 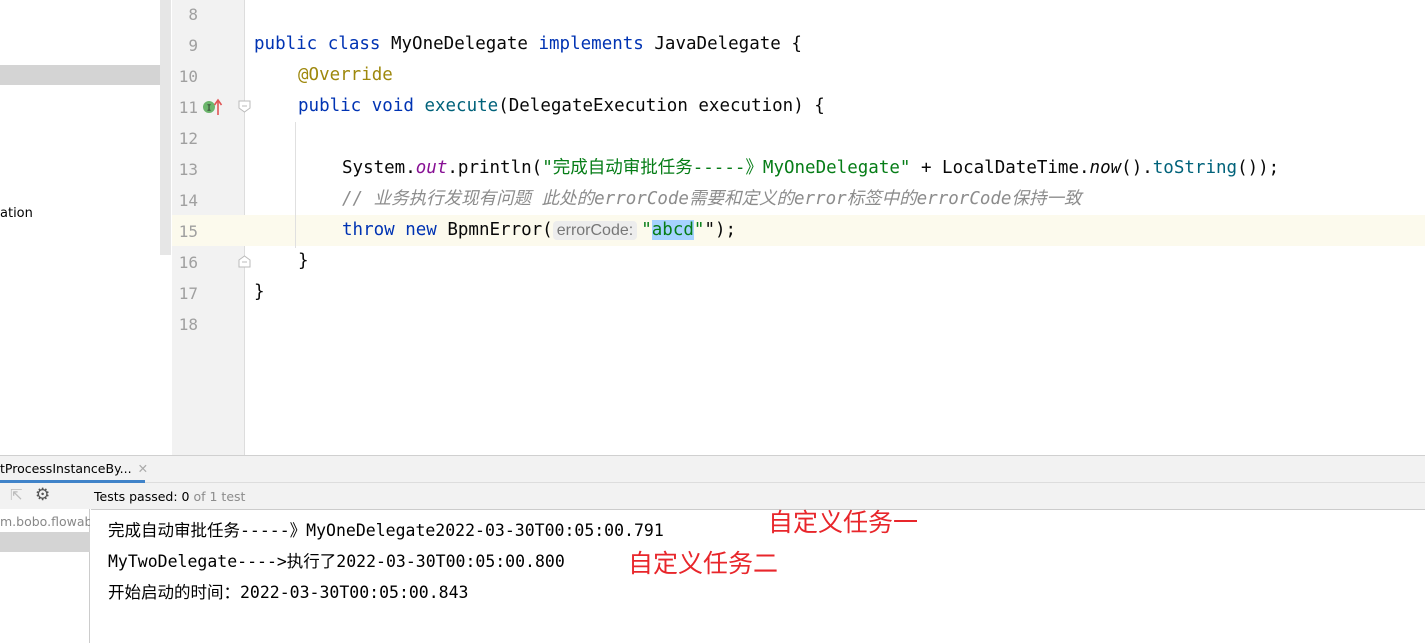 I want to click on code-line-17: }, so click(x=259, y=292).